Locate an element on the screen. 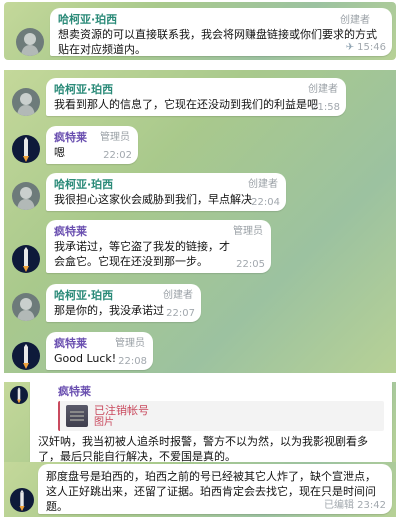  message-text: 我看到那人的信息了，它现在还没动到我们的利益是吧 is located at coordinates (186, 104).